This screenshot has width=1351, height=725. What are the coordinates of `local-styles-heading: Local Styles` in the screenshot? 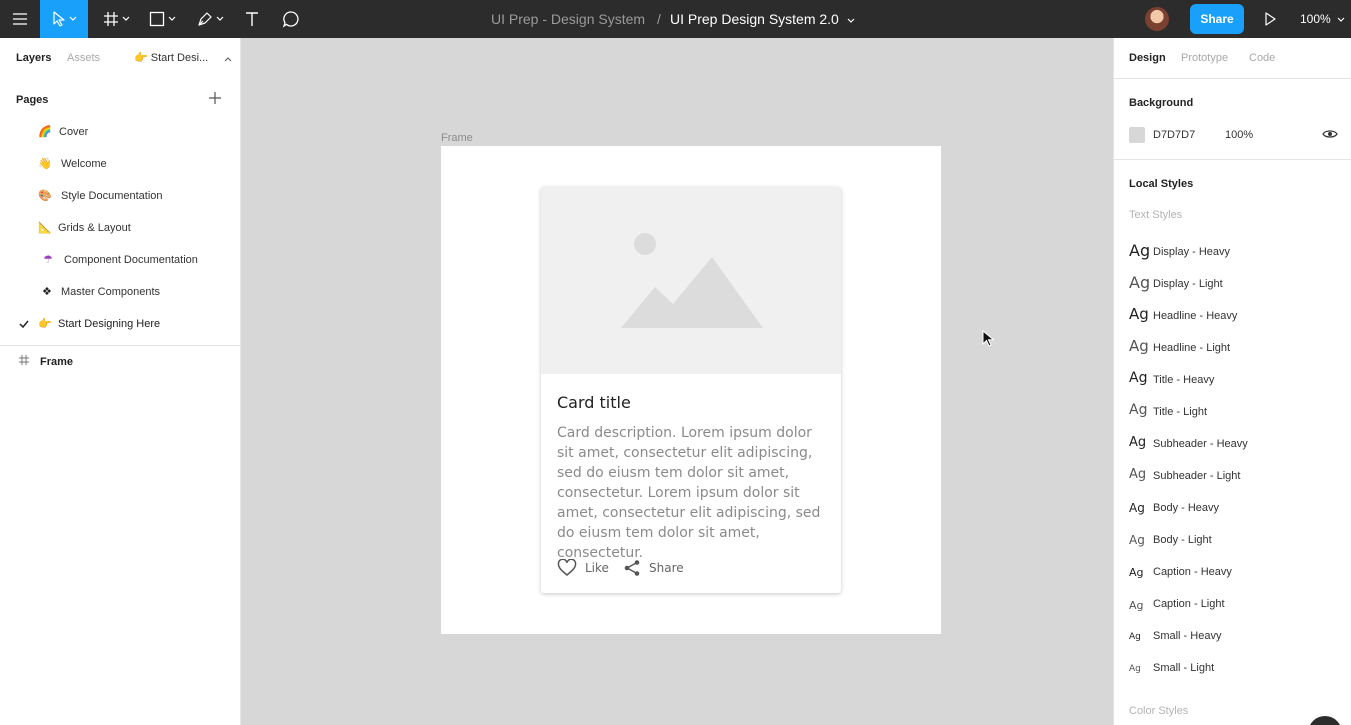 It's located at (1161, 184).